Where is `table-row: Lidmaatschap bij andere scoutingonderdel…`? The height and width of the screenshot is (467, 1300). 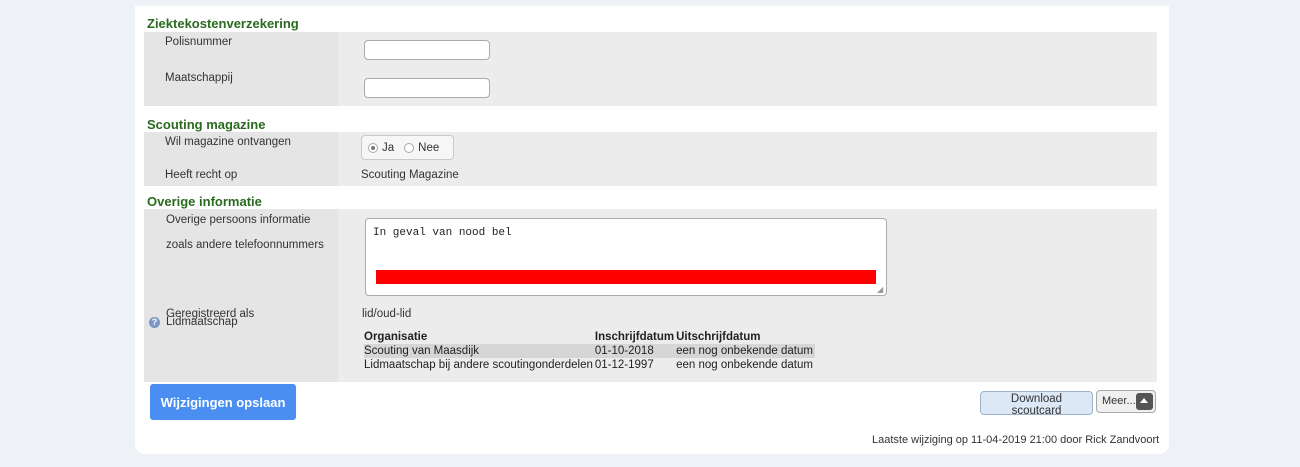
table-row: Lidmaatschap bij andere scoutingonderdel… is located at coordinates (589, 365).